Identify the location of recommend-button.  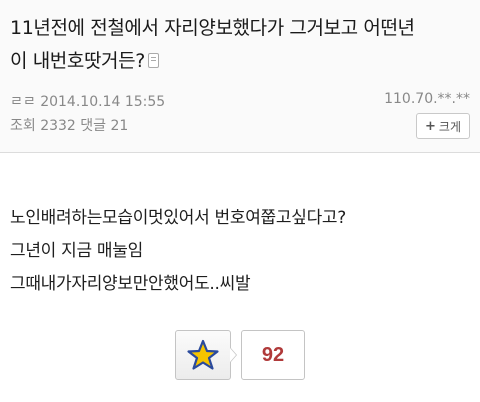
(203, 355).